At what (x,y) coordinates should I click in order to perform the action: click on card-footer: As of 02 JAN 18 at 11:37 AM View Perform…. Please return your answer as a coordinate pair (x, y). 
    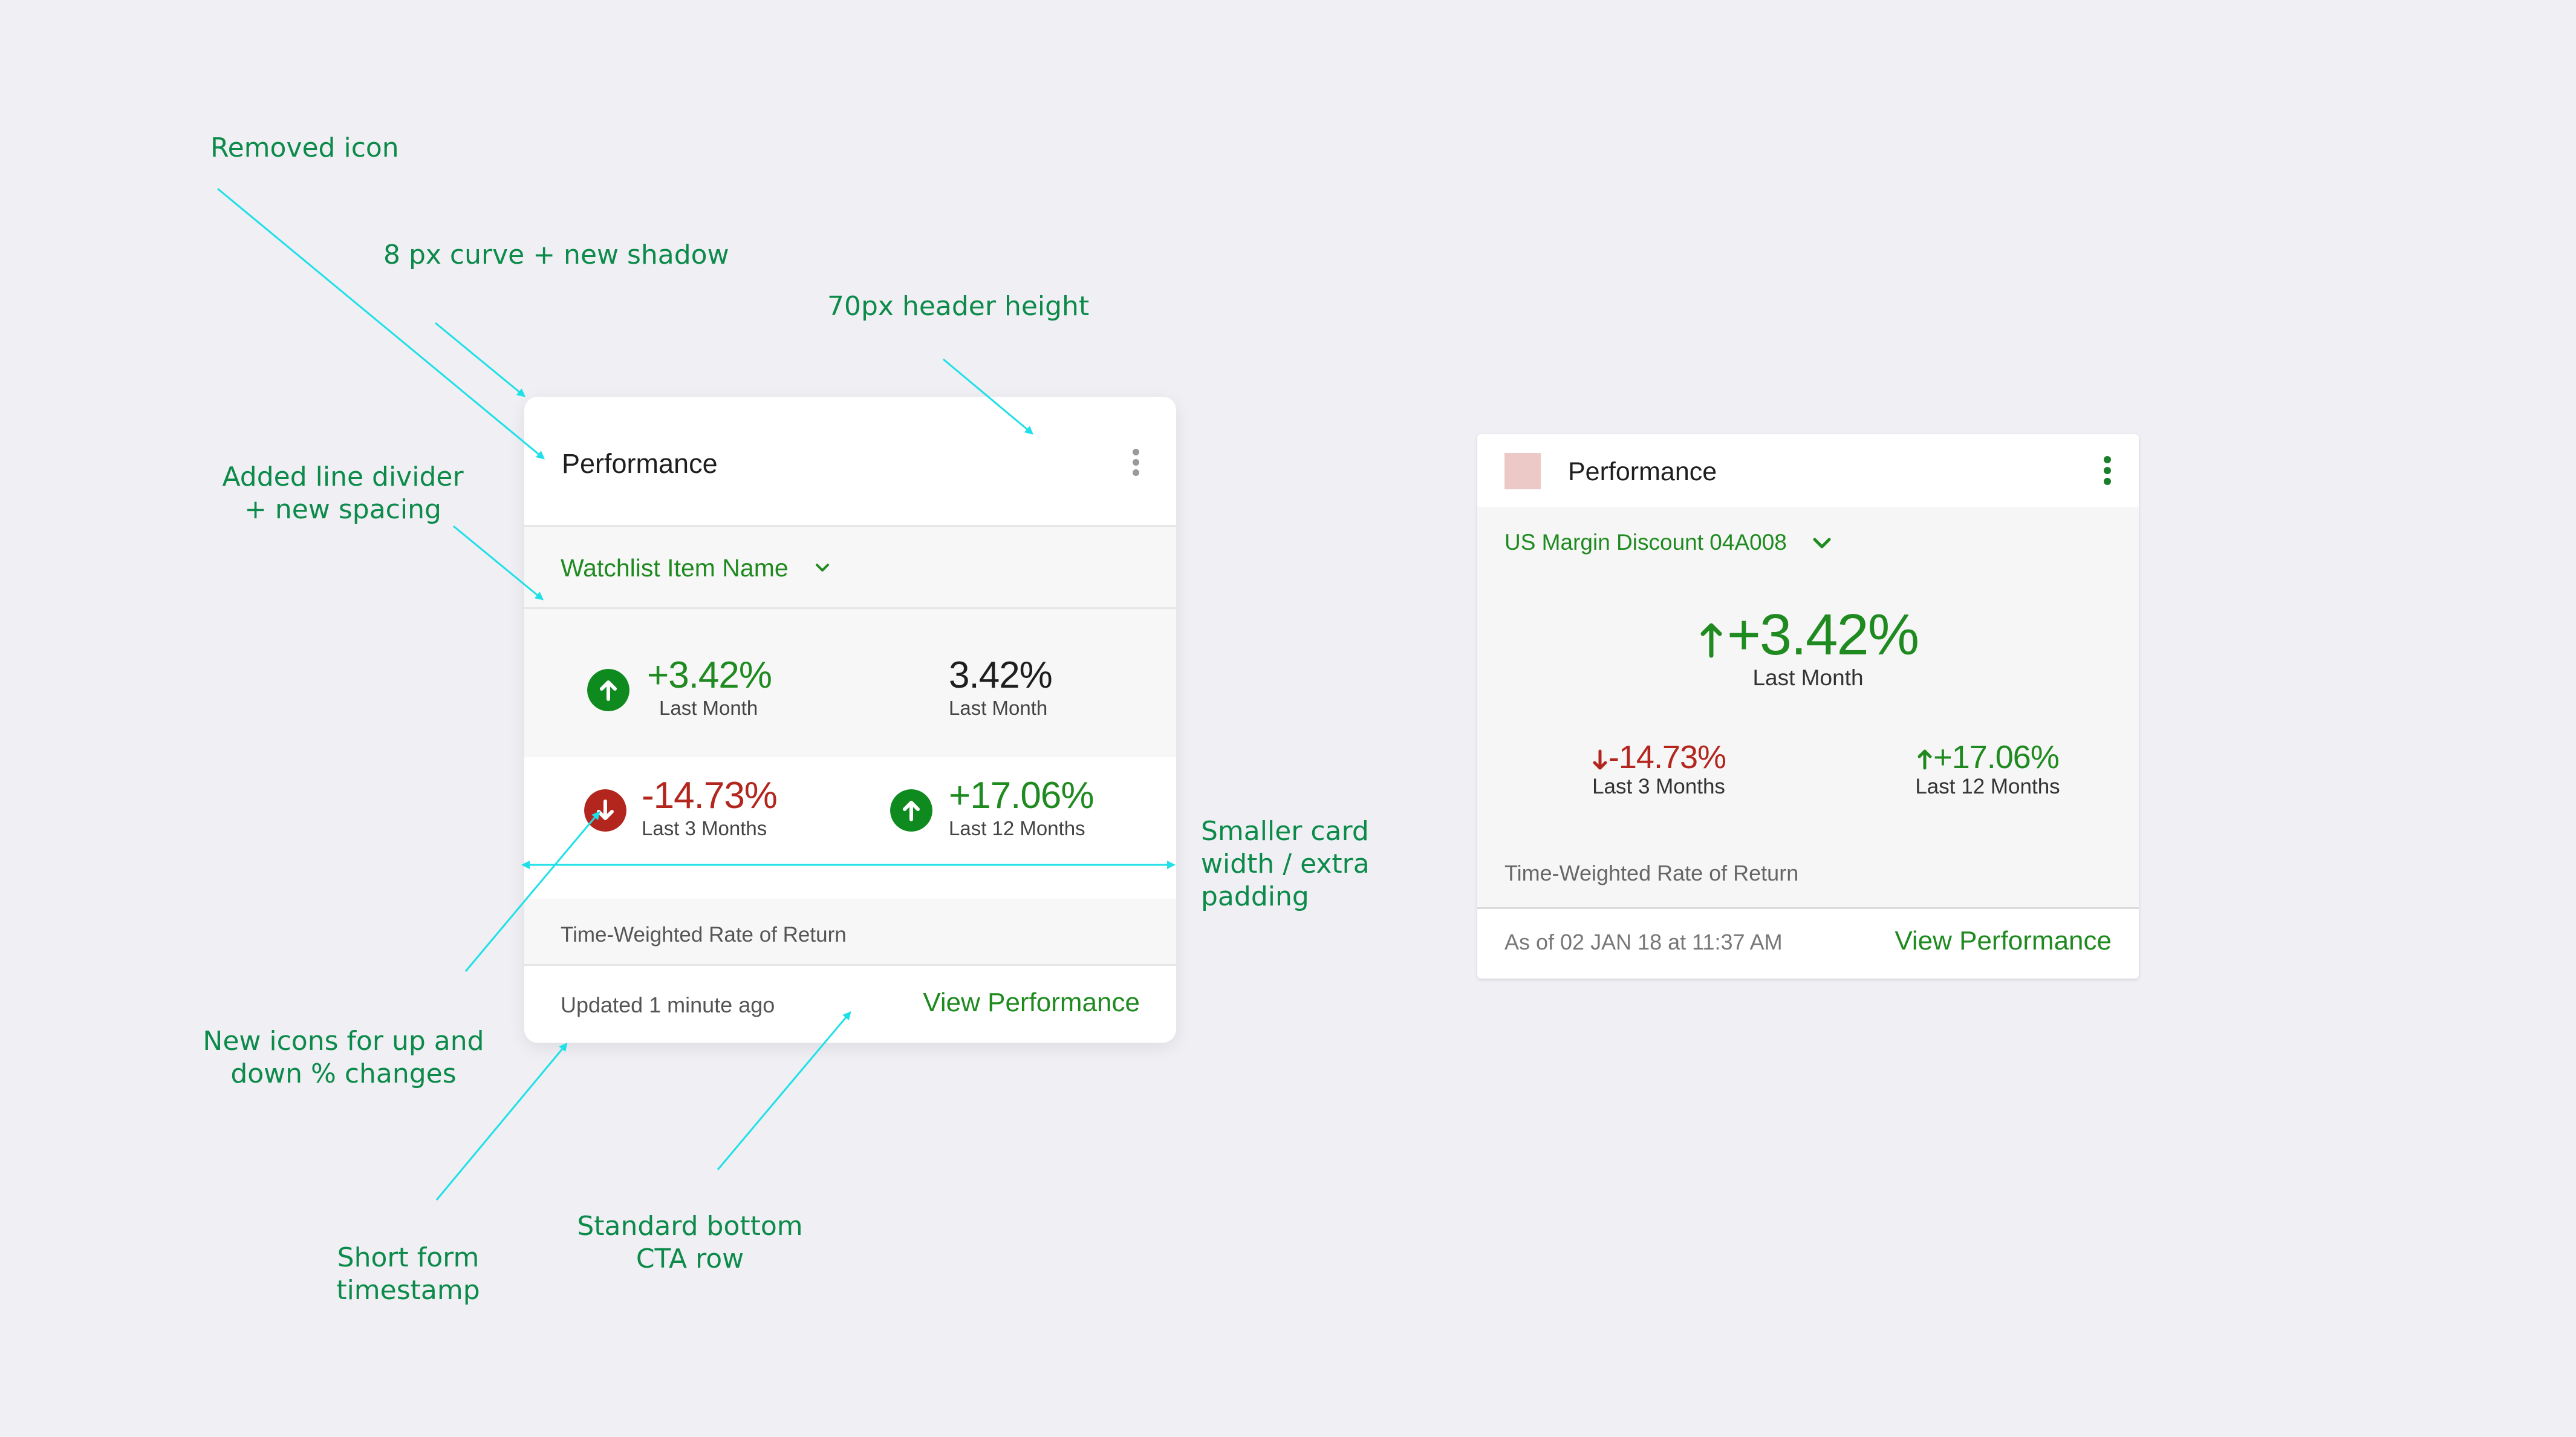
    Looking at the image, I should click on (1808, 944).